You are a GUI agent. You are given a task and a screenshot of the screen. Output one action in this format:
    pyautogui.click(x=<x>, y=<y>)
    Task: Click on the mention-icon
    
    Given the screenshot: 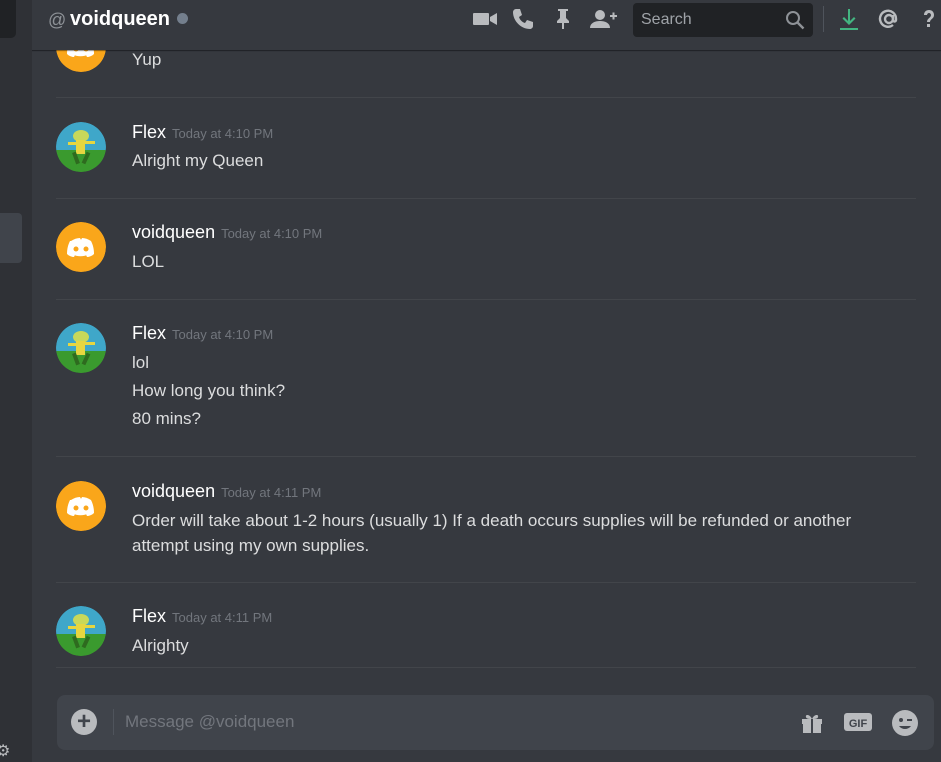 What is the action you would take?
    pyautogui.click(x=889, y=19)
    